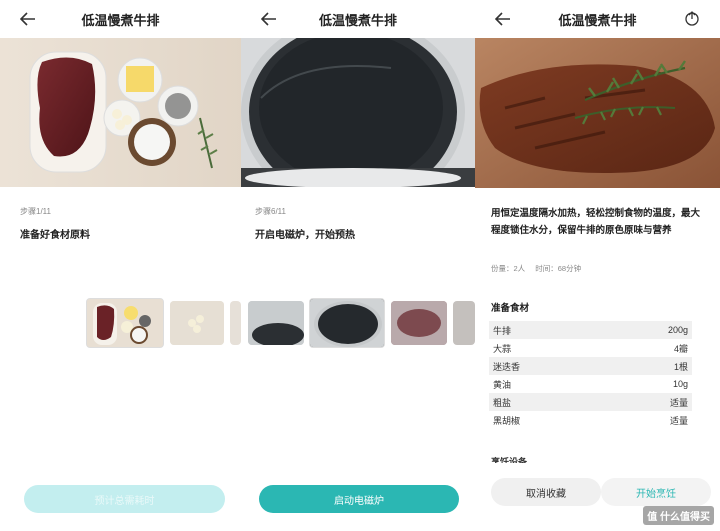  What do you see at coordinates (55, 235) in the screenshot?
I see `step-title: 准备好食材原料` at bounding box center [55, 235].